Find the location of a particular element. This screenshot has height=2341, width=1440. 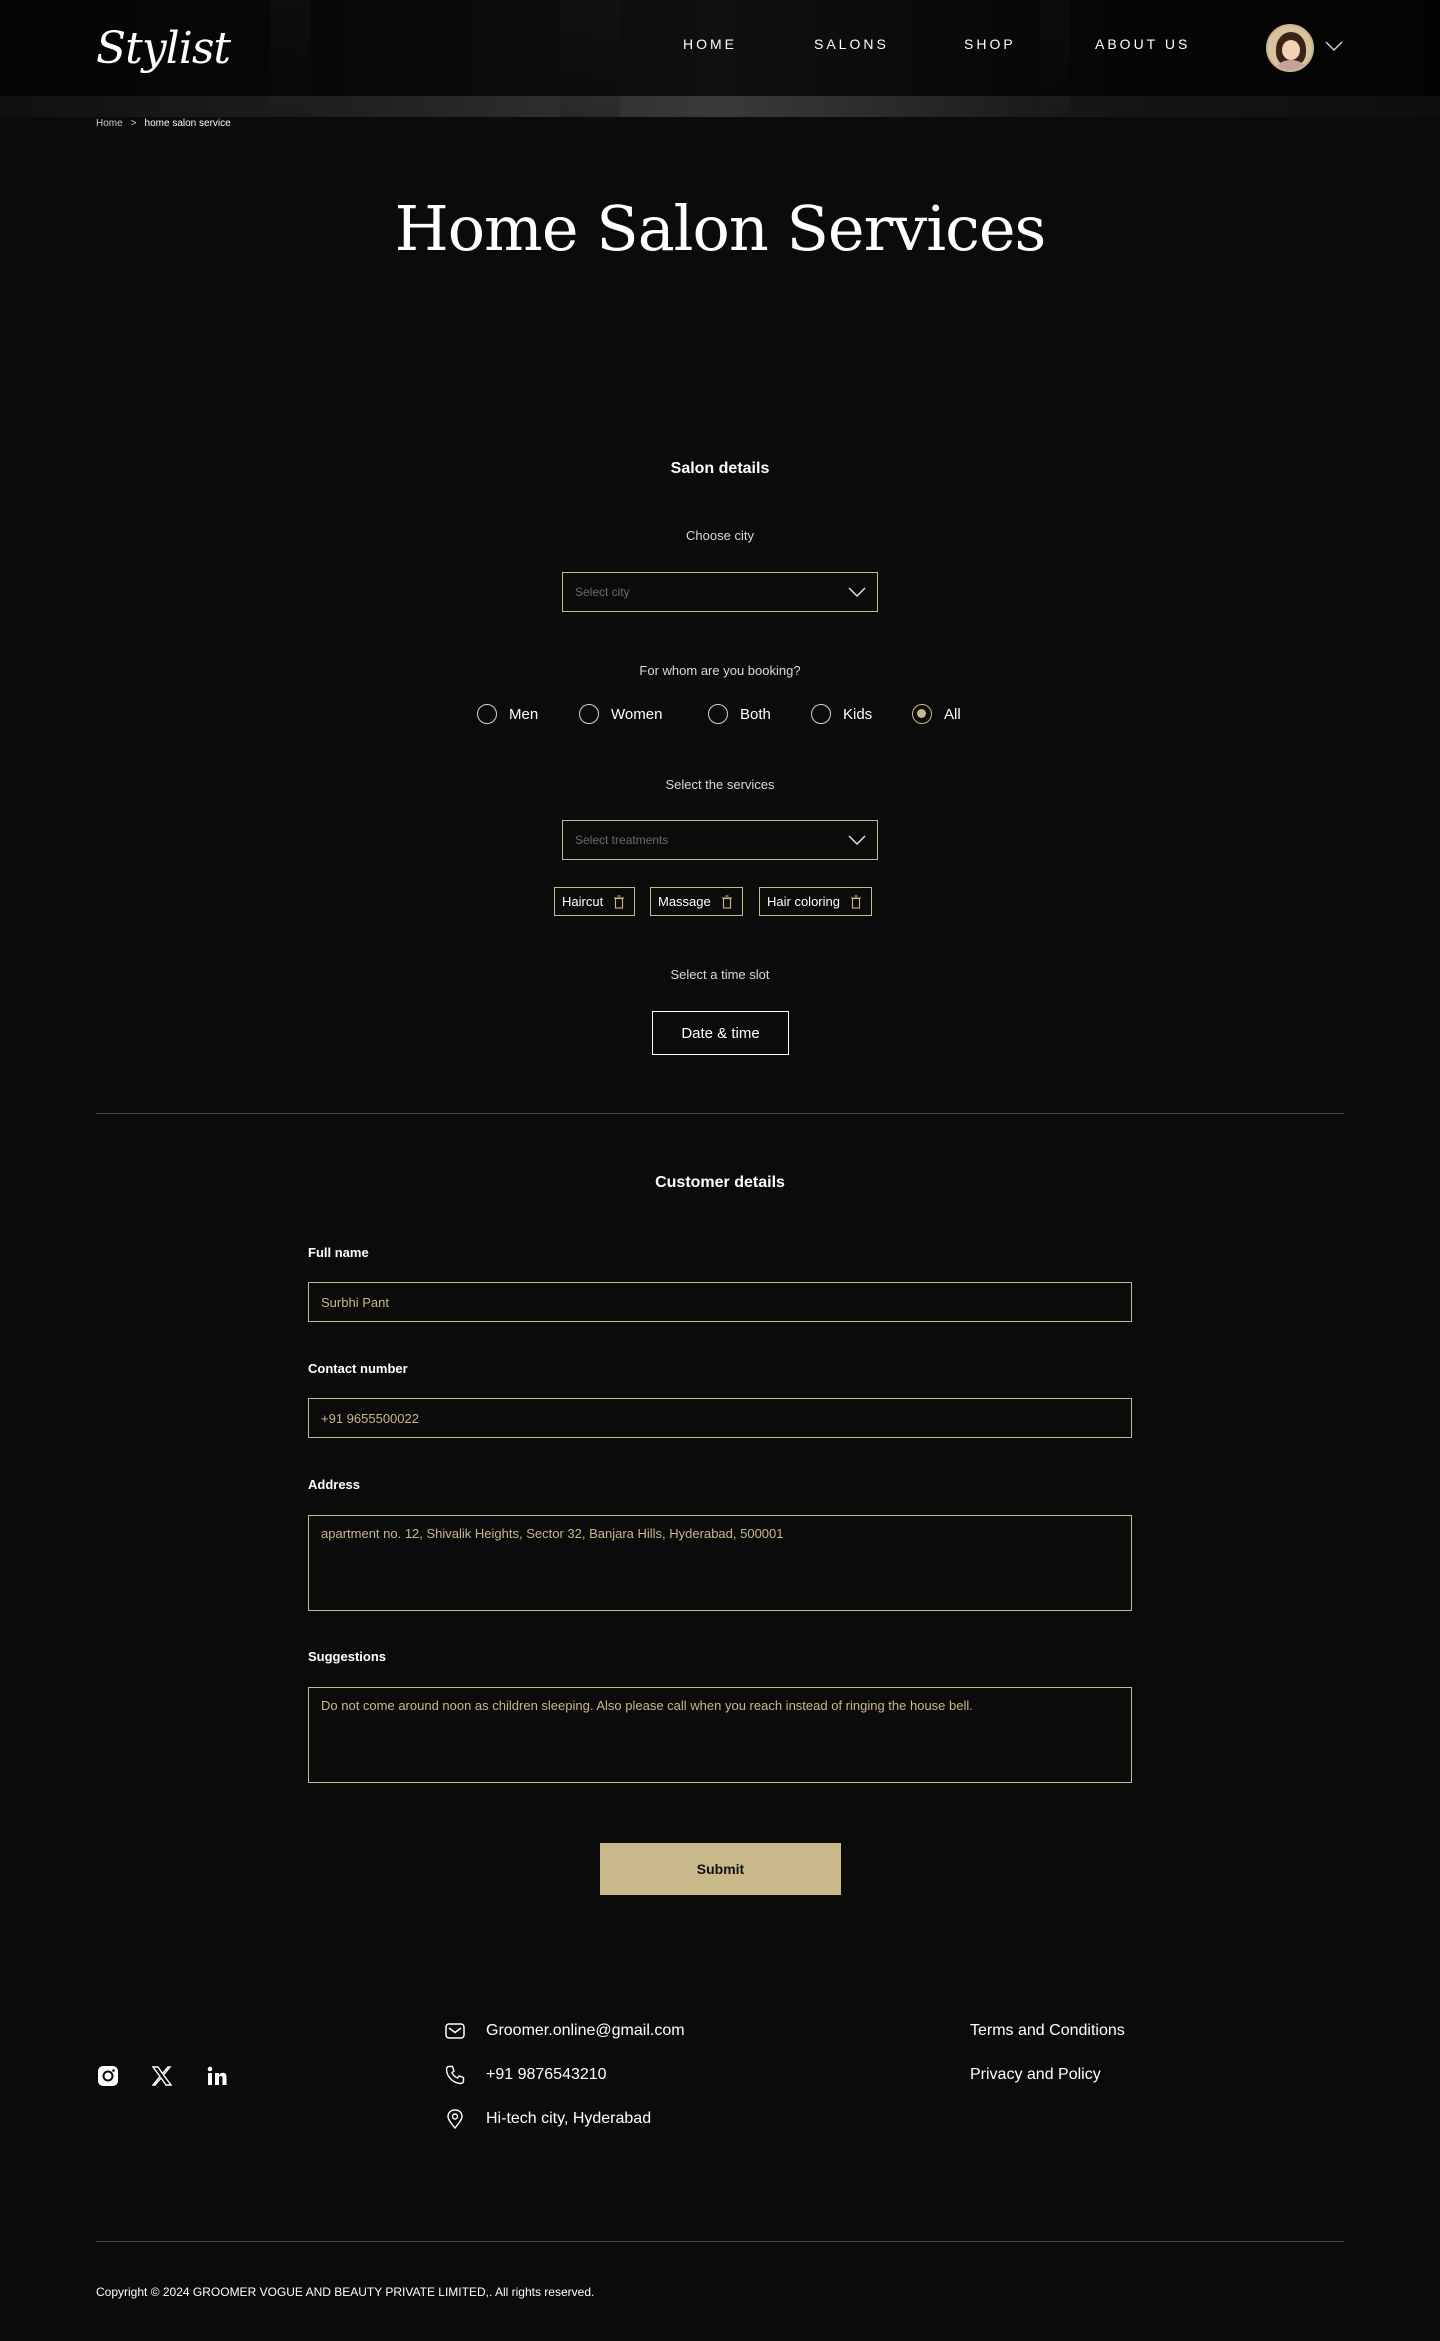

nav-shop: SHOP is located at coordinates (990, 44).